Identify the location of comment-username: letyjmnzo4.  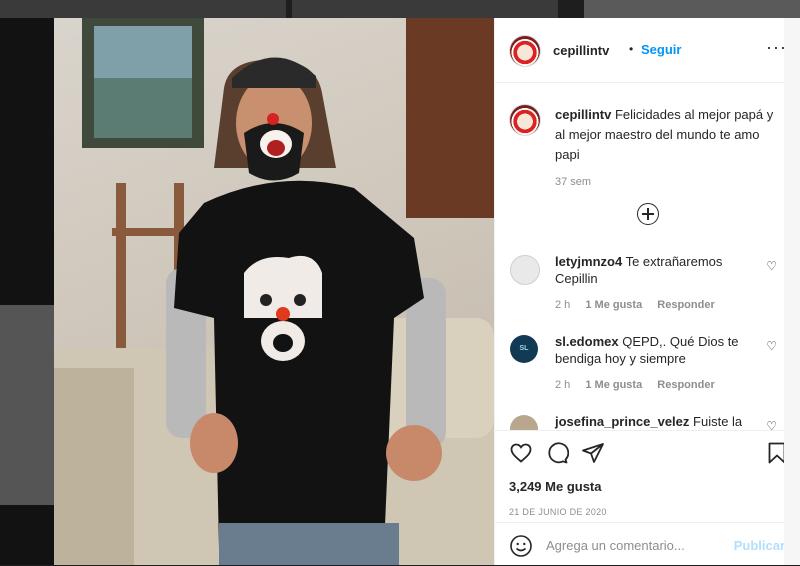
(588, 261).